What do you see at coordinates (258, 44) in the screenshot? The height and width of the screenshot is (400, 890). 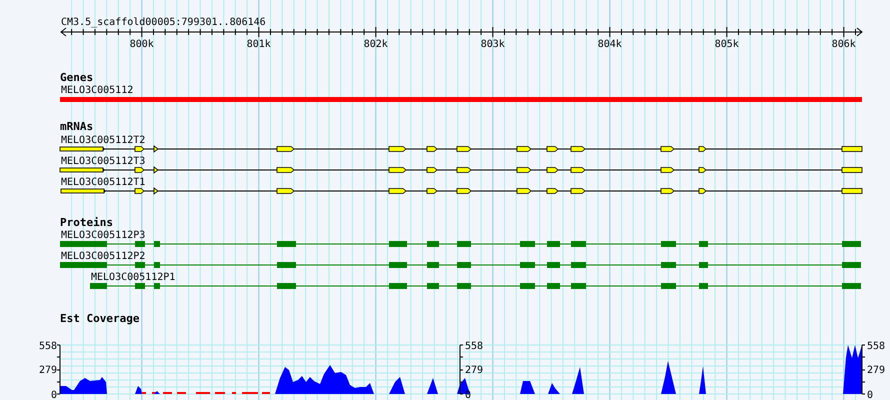 I see `scale-label: 801k` at bounding box center [258, 44].